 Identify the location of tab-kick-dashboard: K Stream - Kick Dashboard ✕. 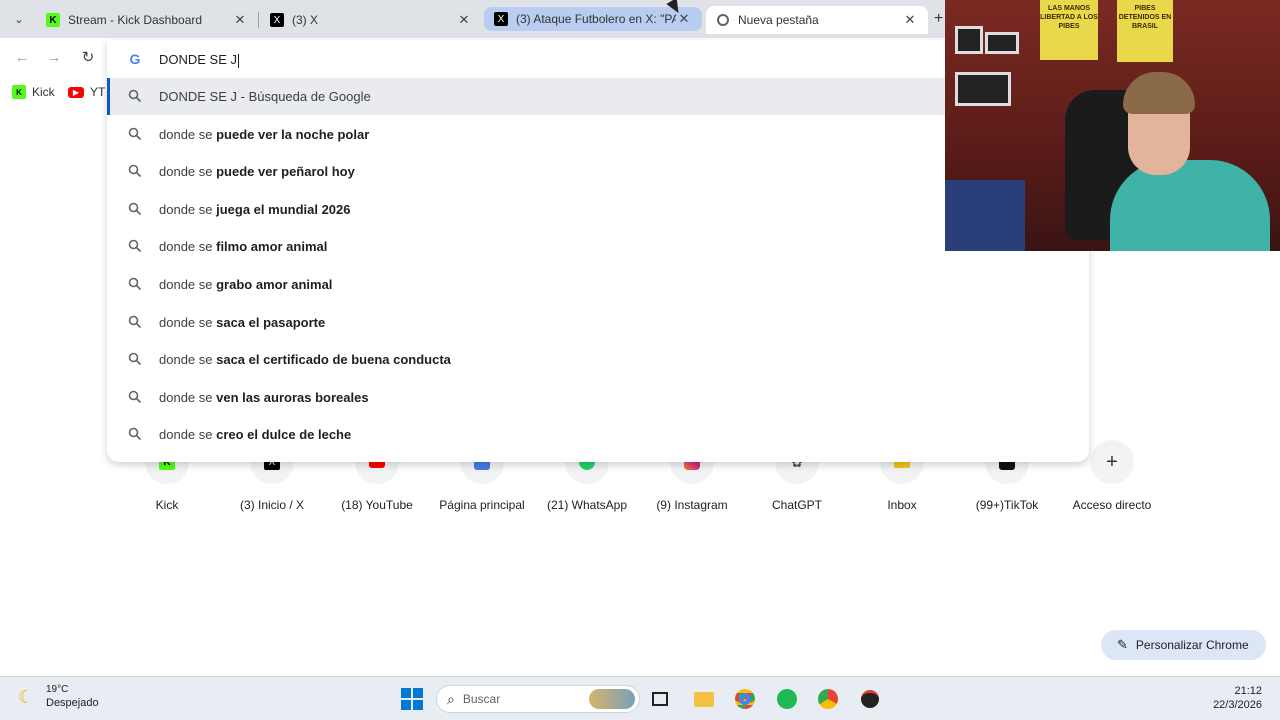
(147, 20).